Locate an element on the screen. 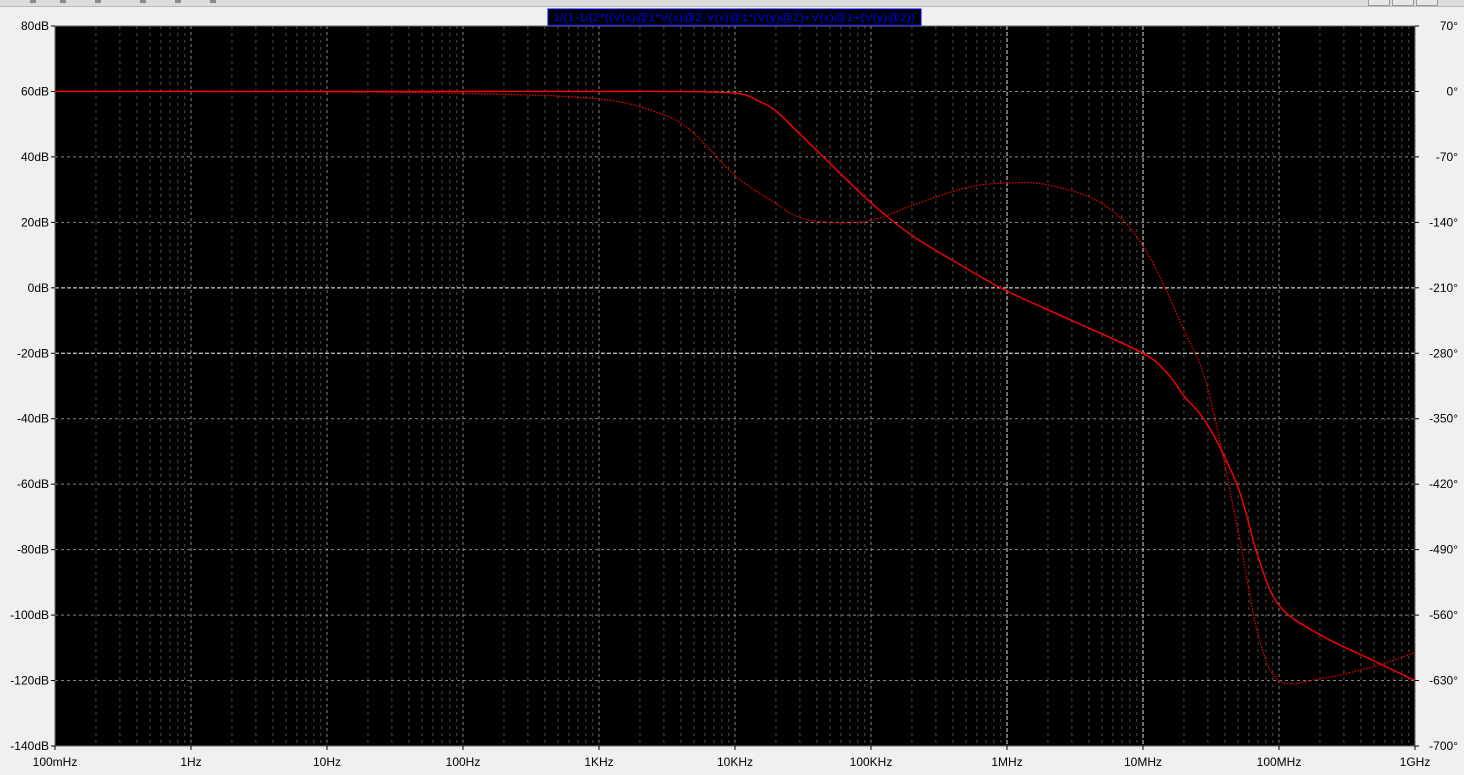 The image size is (1464, 775). y-left-tick-label: -140dB is located at coordinates (29, 746).